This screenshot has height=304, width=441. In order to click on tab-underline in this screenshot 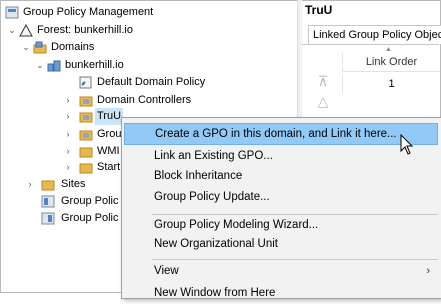, I will do `click(370, 44)`.